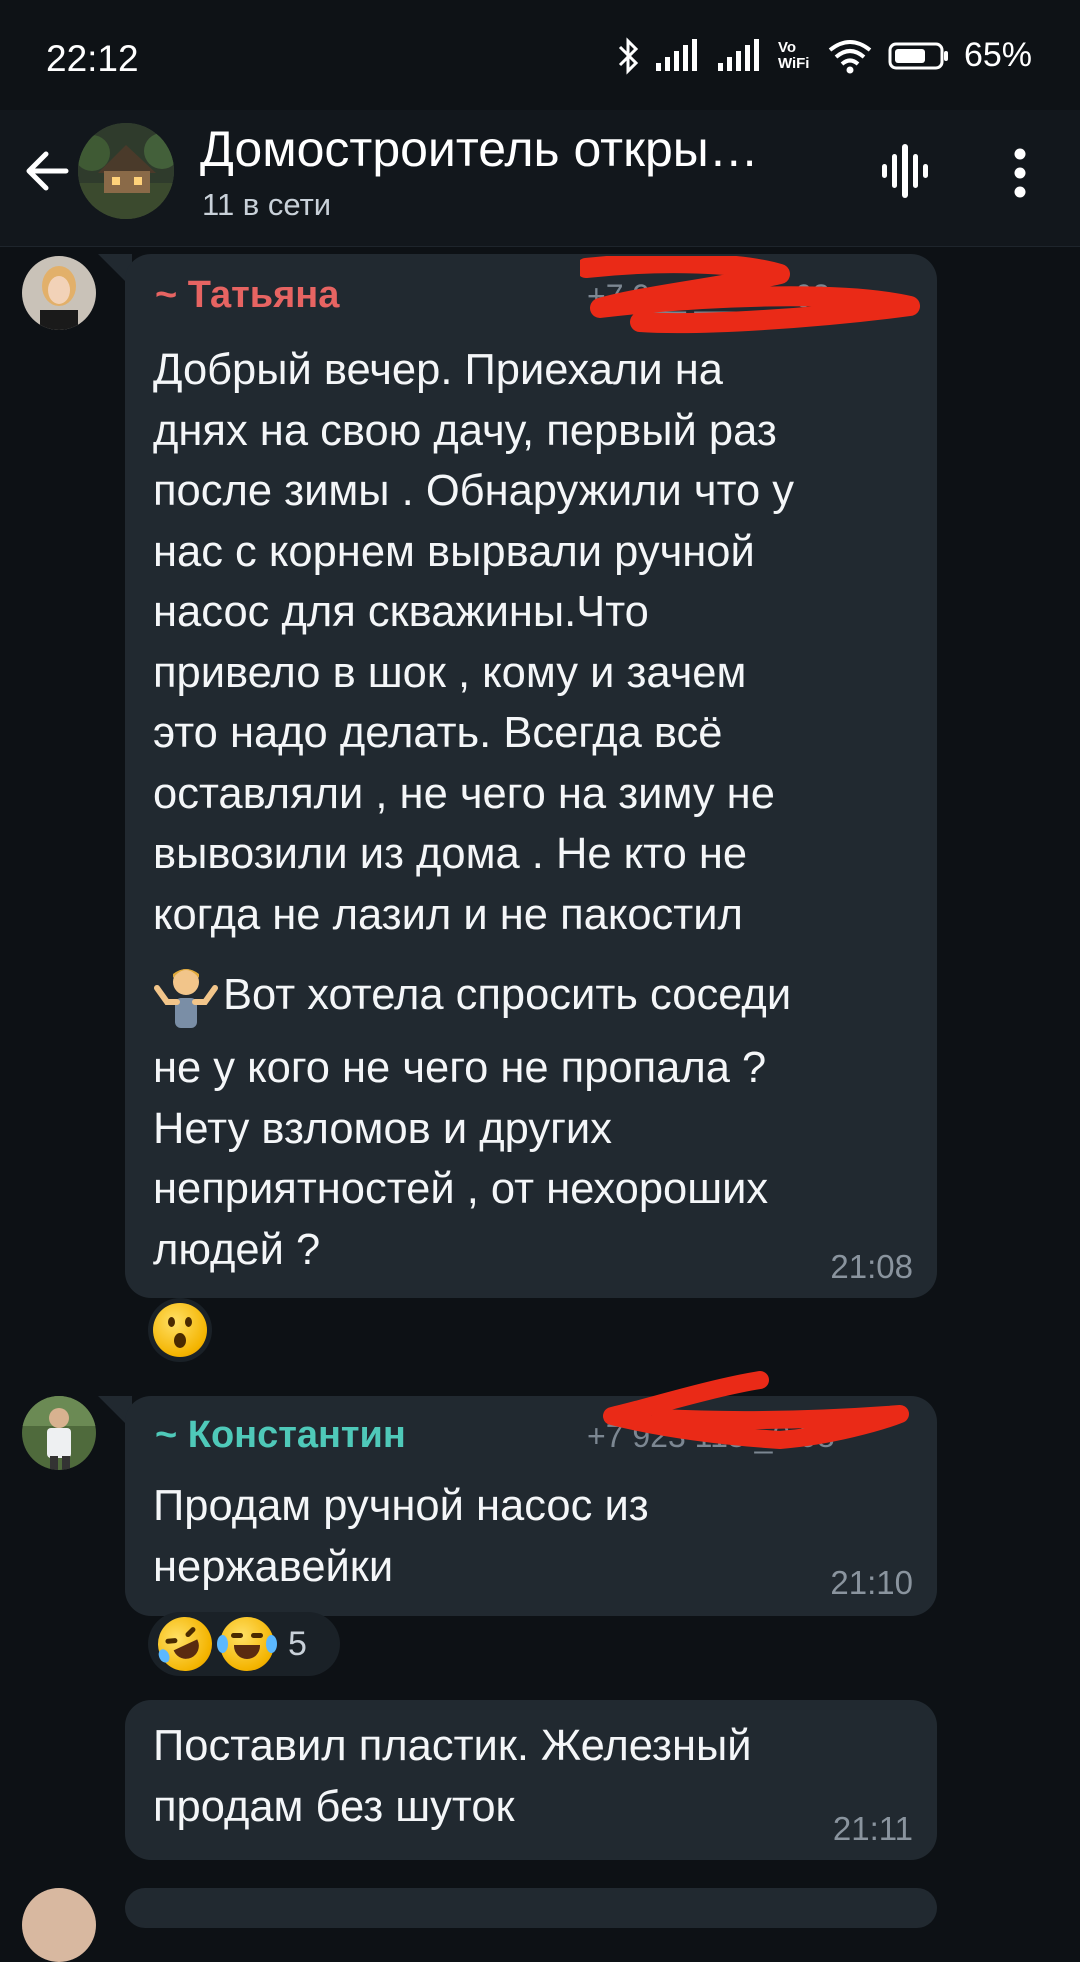 This screenshot has width=1080, height=1962. I want to click on status-bar: 22:12 Vo WiFi 65%, so click(540, 55).